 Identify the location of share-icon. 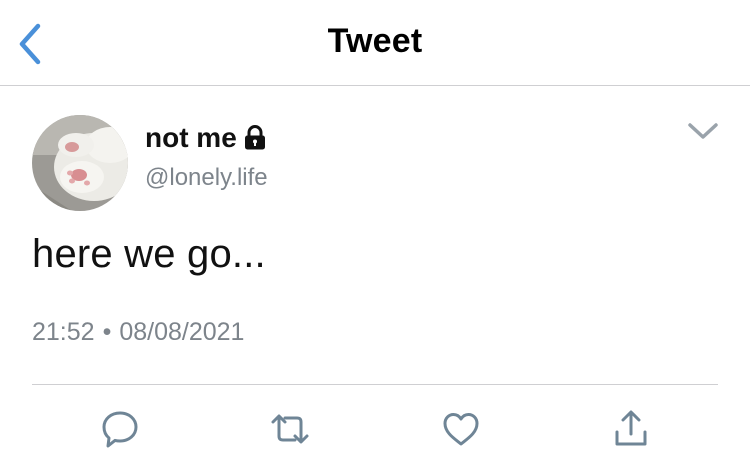
(631, 428).